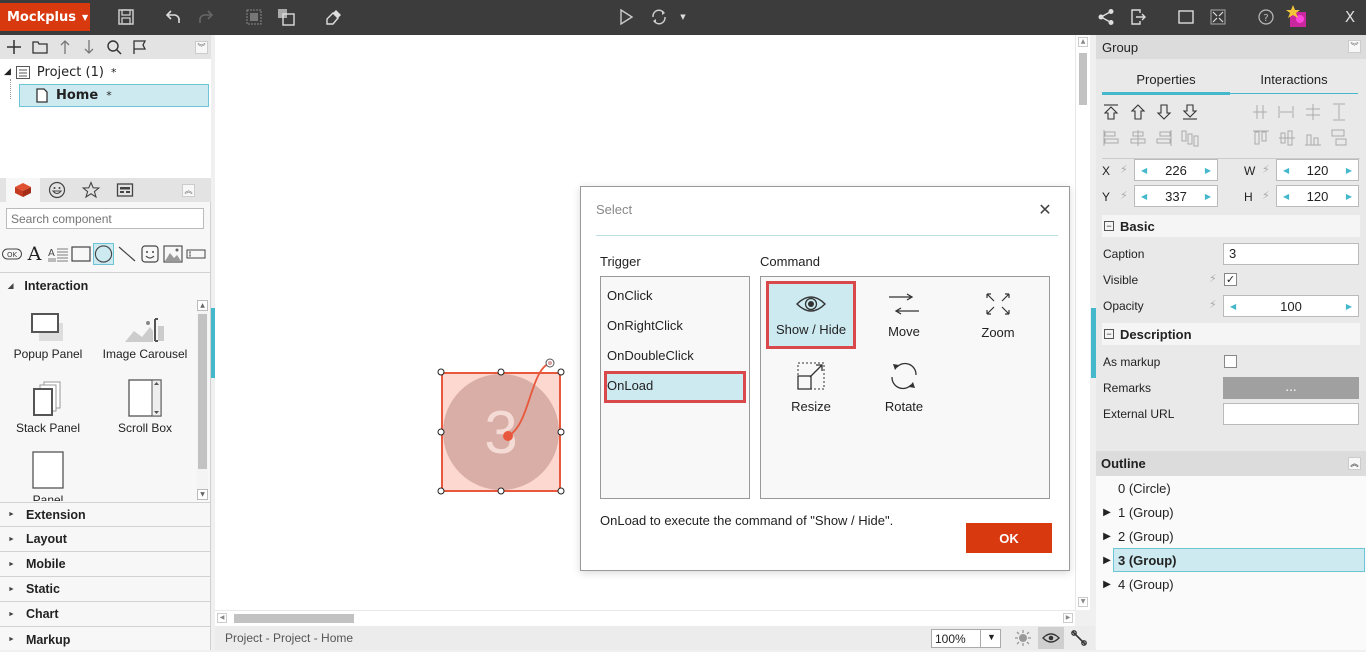 The height and width of the screenshot is (652, 1366). Describe the element at coordinates (811, 315) in the screenshot. I see `command-show-hide: Show / Hide` at that location.